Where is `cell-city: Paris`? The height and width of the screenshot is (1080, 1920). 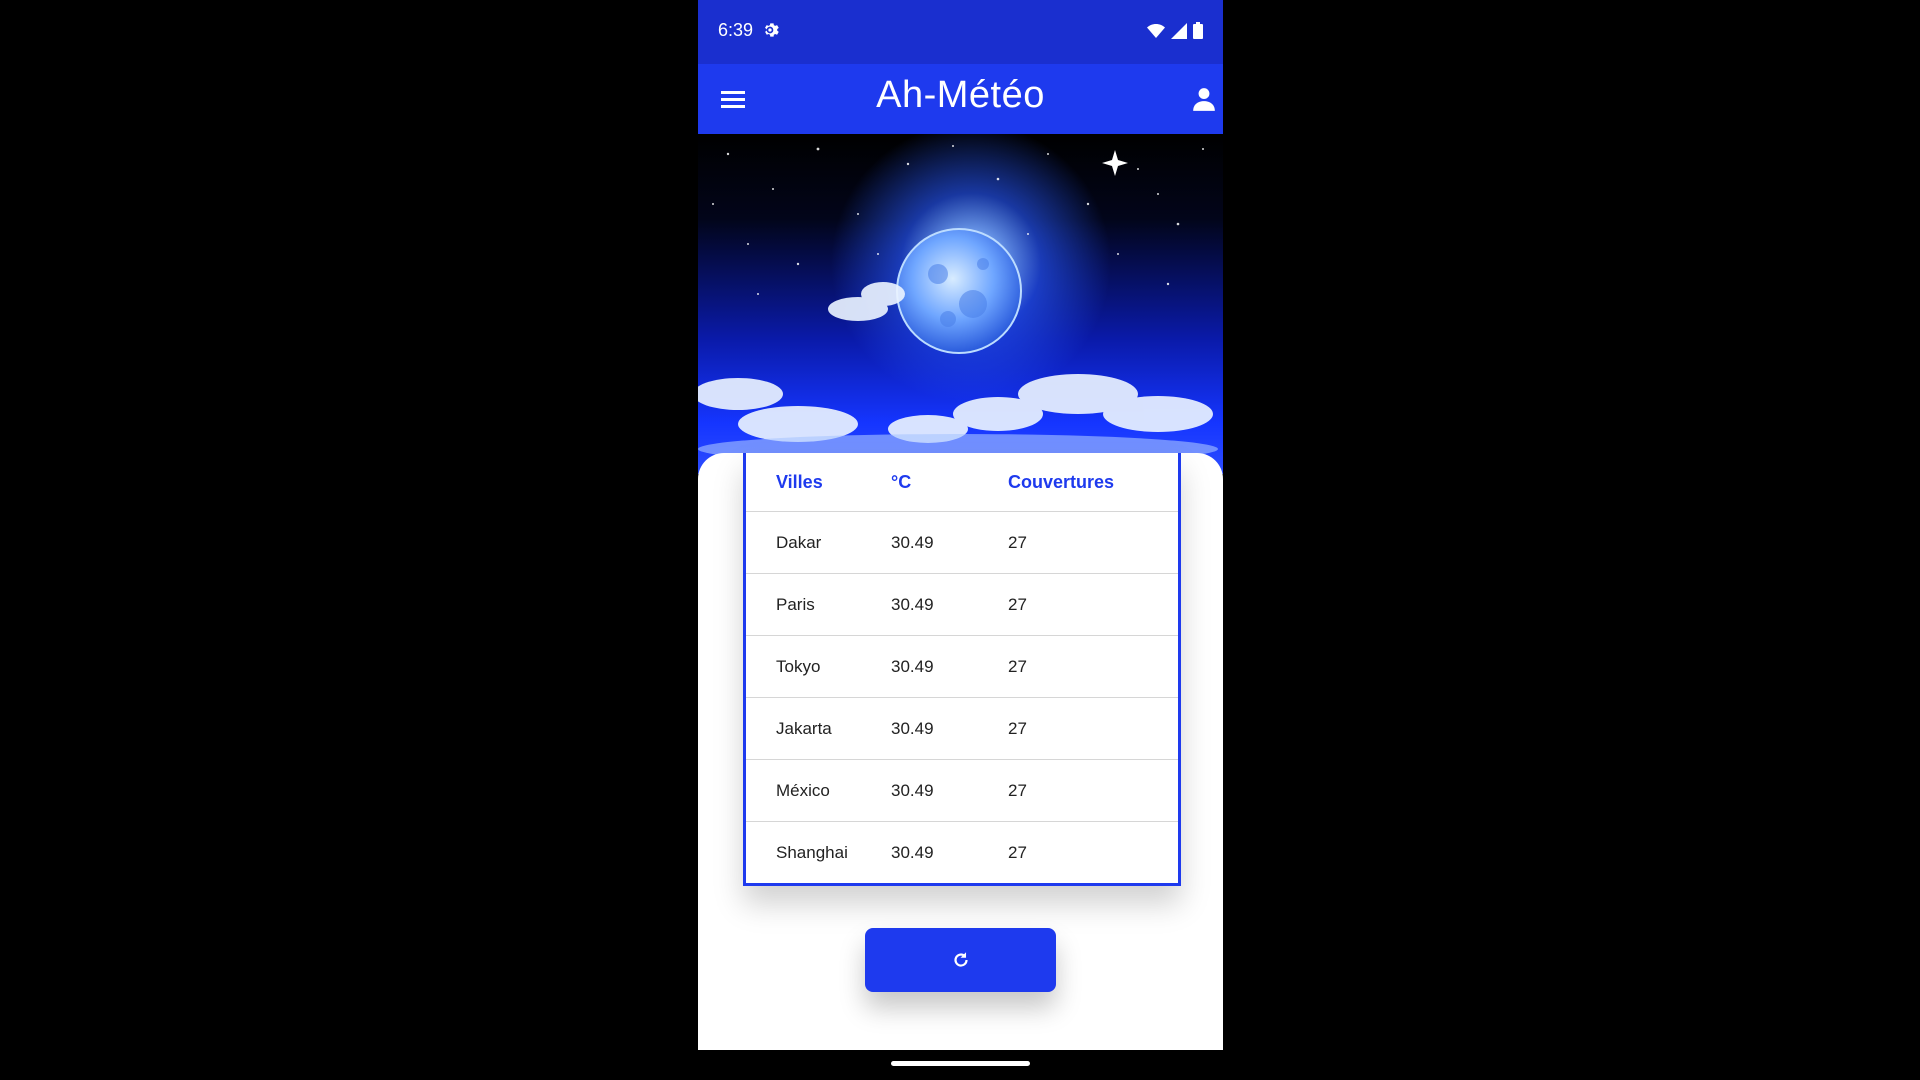
cell-city: Paris is located at coordinates (795, 604).